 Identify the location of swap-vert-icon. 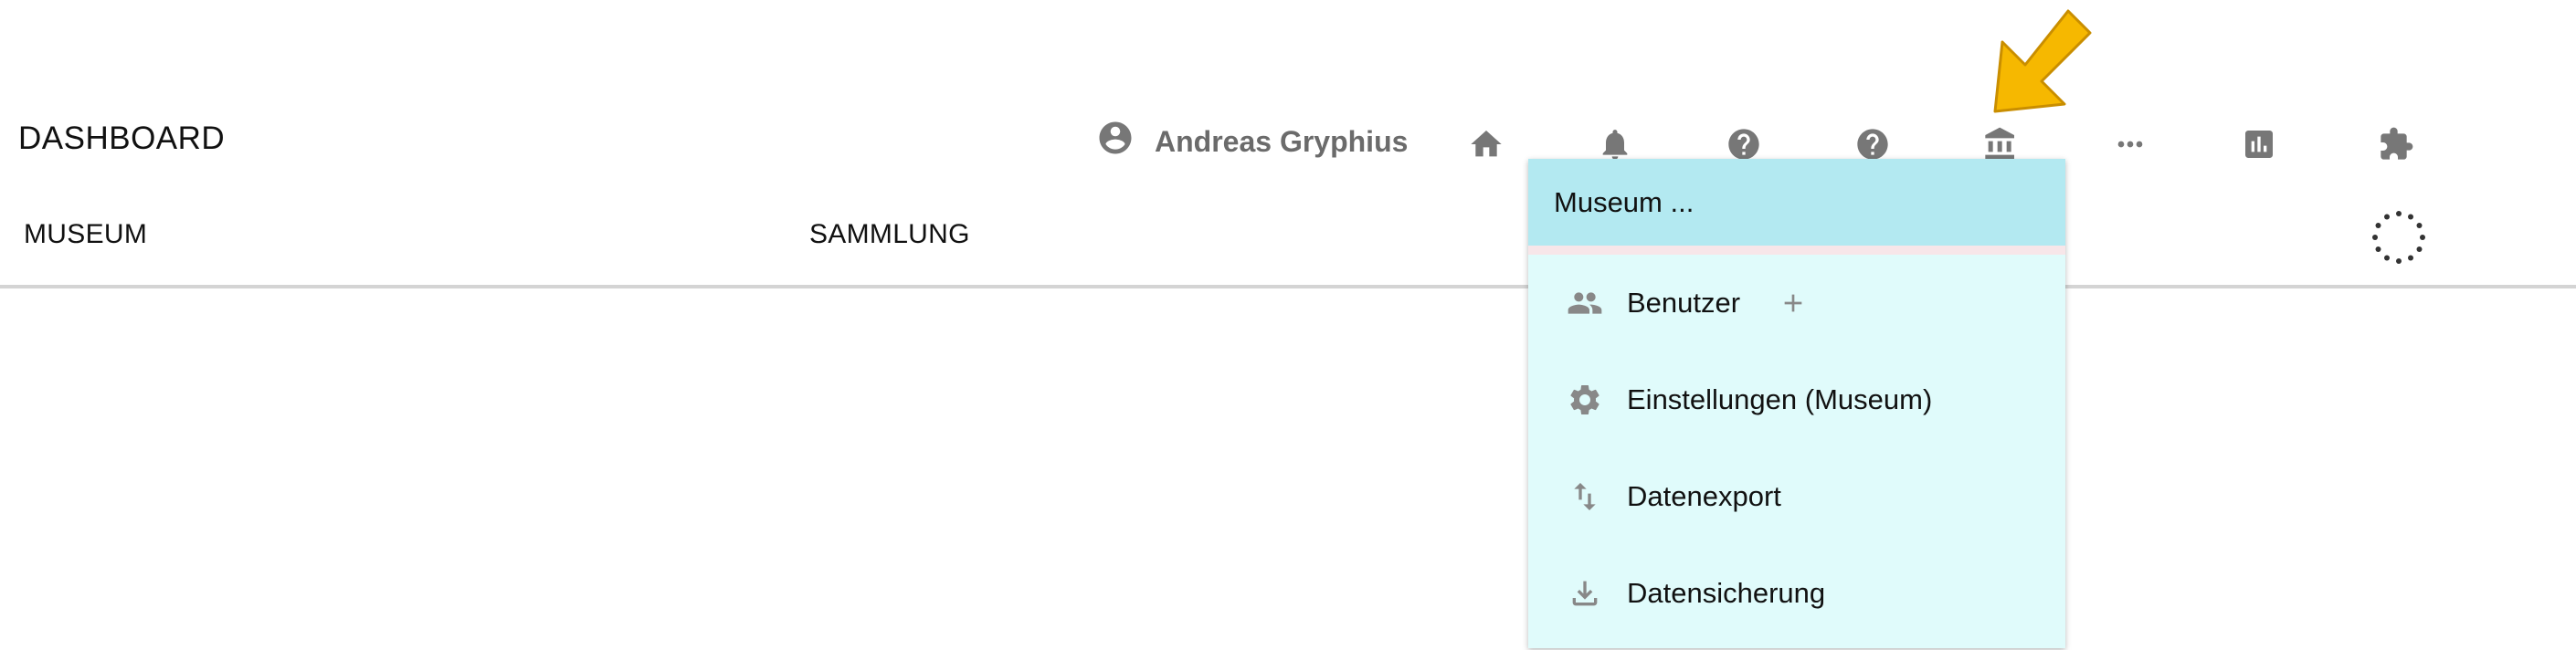
(1585, 497).